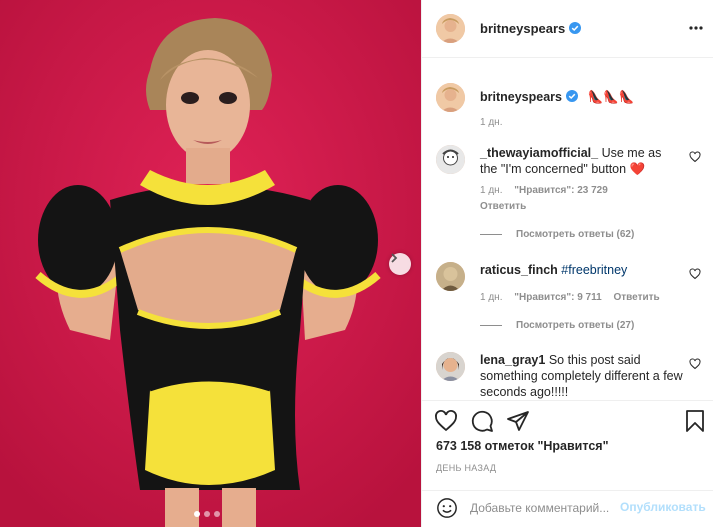 This screenshot has height=527, width=713. I want to click on caption-time: 1 дн., so click(491, 122).